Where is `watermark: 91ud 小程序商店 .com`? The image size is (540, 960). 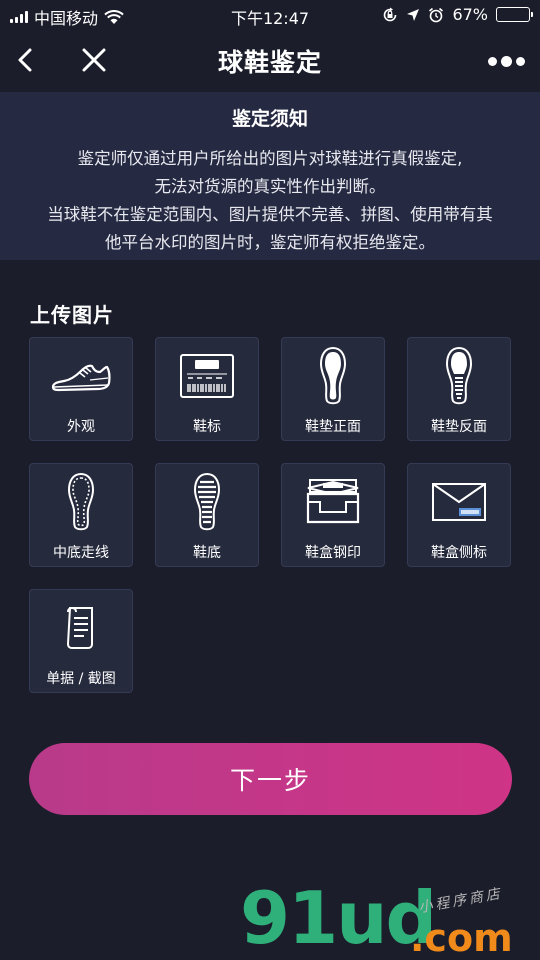 watermark: 91ud 小程序商店 .com is located at coordinates (390, 920).